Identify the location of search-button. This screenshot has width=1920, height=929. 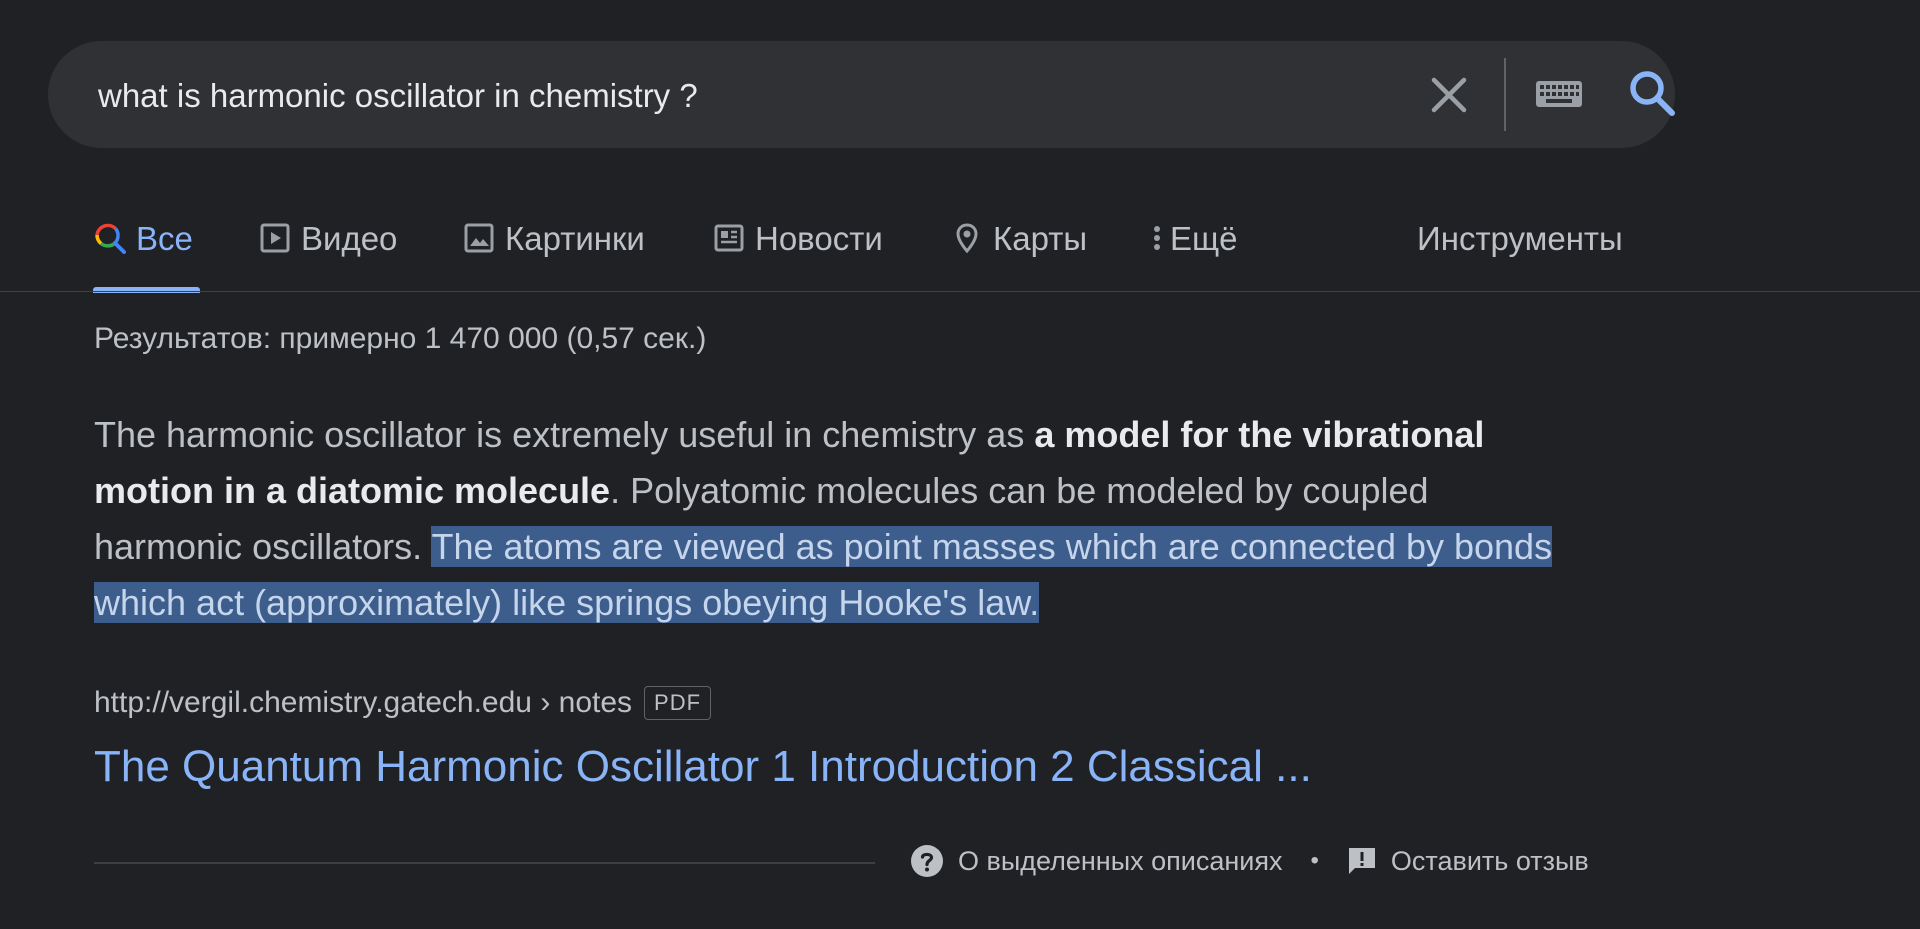
(1652, 93).